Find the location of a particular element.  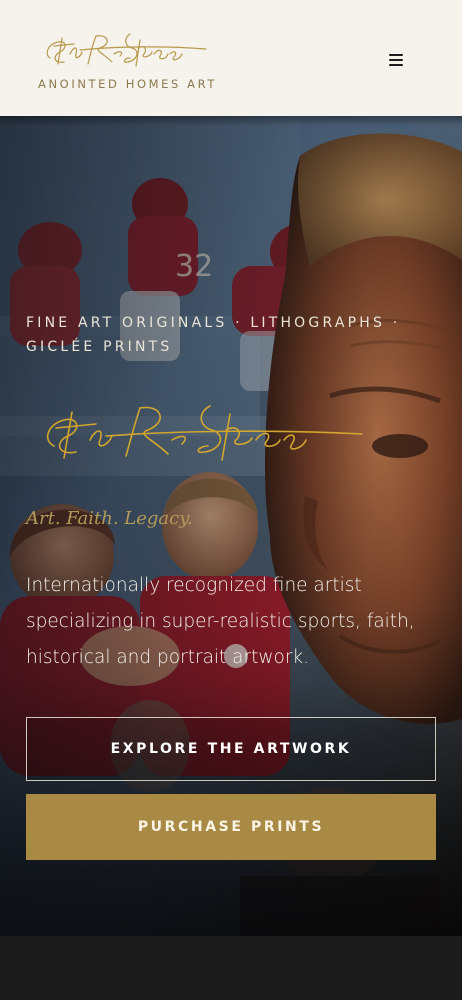

hero-signature-logo is located at coordinates (201, 429).